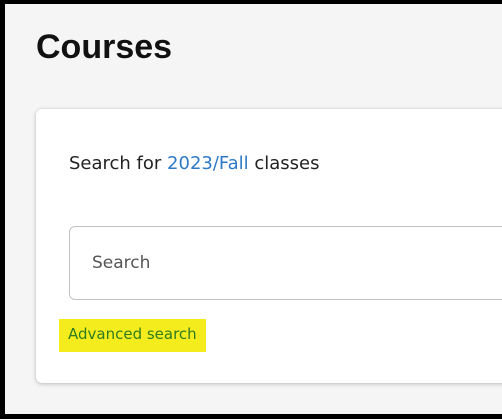 The height and width of the screenshot is (419, 502). Describe the element at coordinates (284, 163) in the screenshot. I see `search-heading-suffix: classes` at that location.